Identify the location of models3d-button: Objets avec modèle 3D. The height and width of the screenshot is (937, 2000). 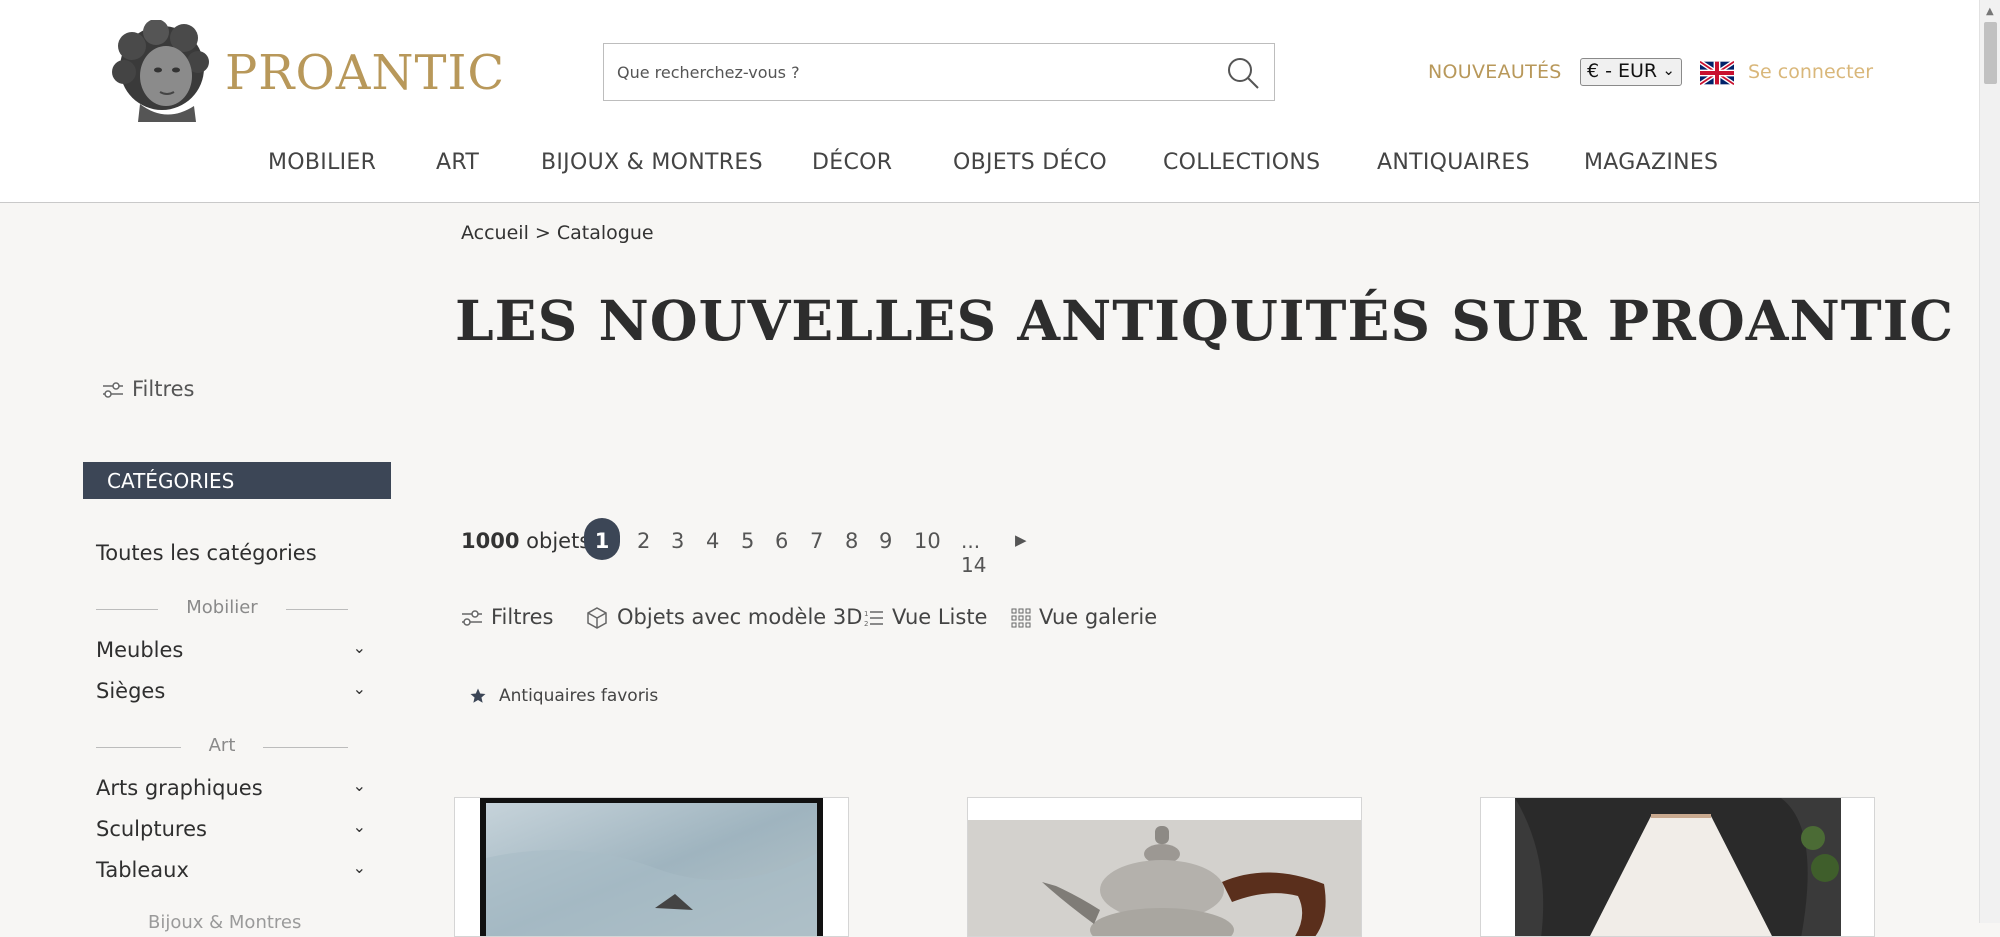
(723, 617).